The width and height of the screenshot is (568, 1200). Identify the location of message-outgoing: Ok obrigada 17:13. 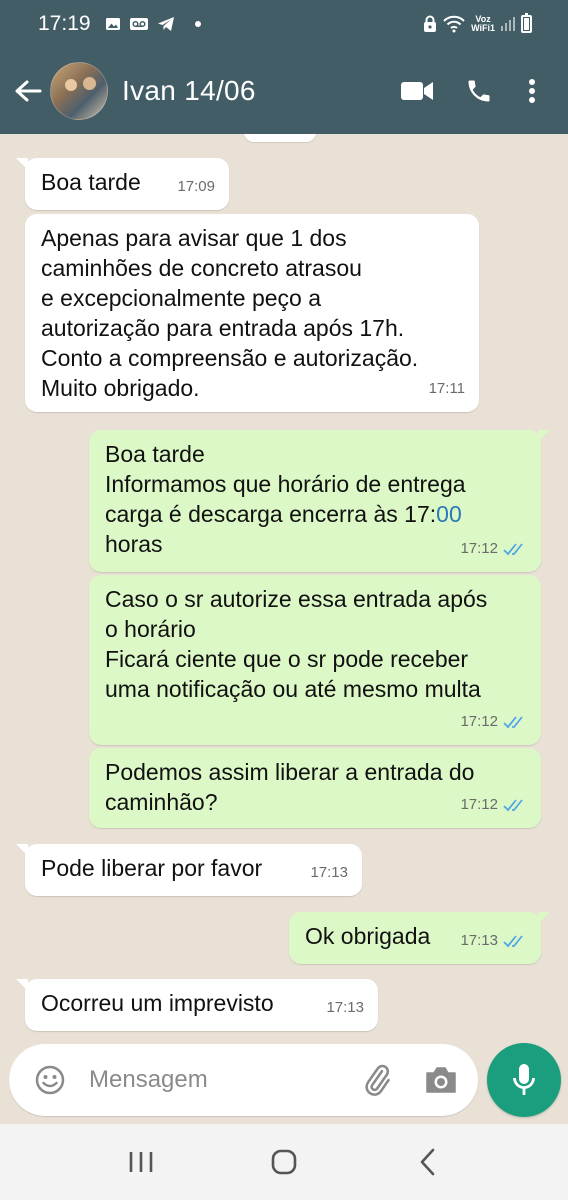
(419, 938).